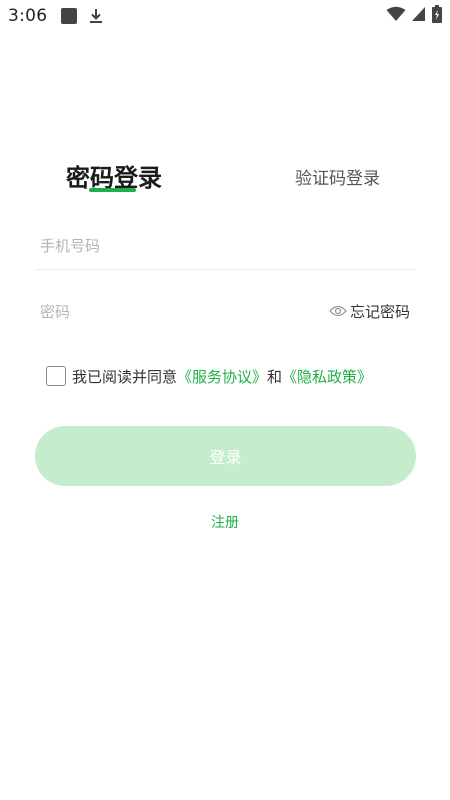  What do you see at coordinates (96, 16) in the screenshot?
I see `download-icon` at bounding box center [96, 16].